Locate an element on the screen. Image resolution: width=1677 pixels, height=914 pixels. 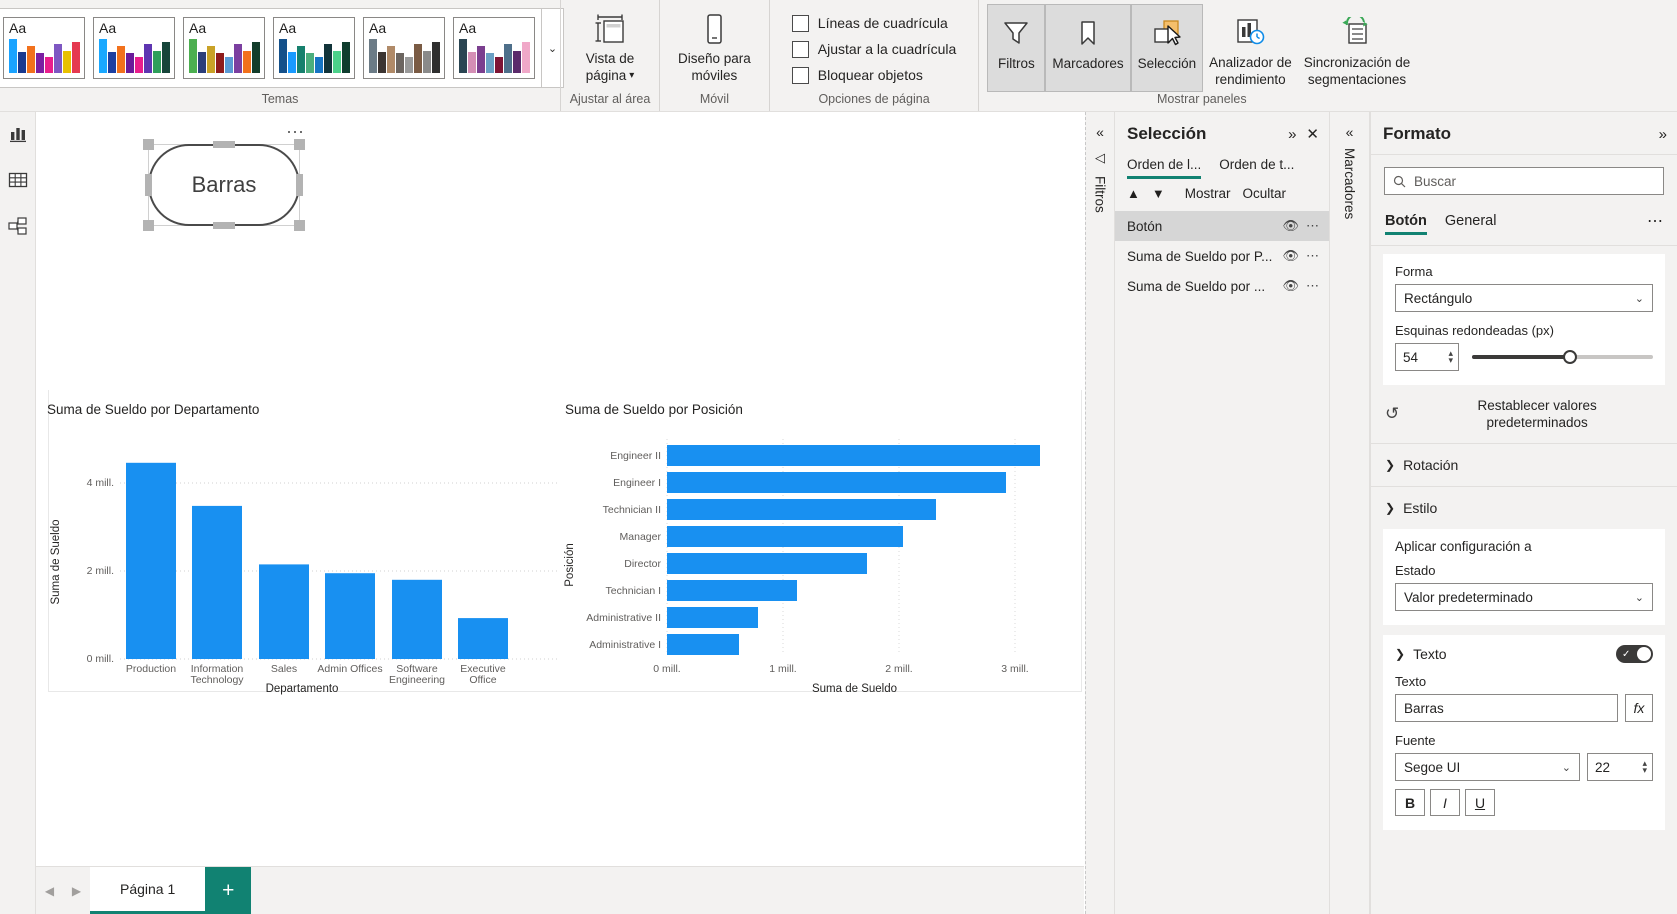
chevron-right-icon: ❯ is located at coordinates (1390, 465).